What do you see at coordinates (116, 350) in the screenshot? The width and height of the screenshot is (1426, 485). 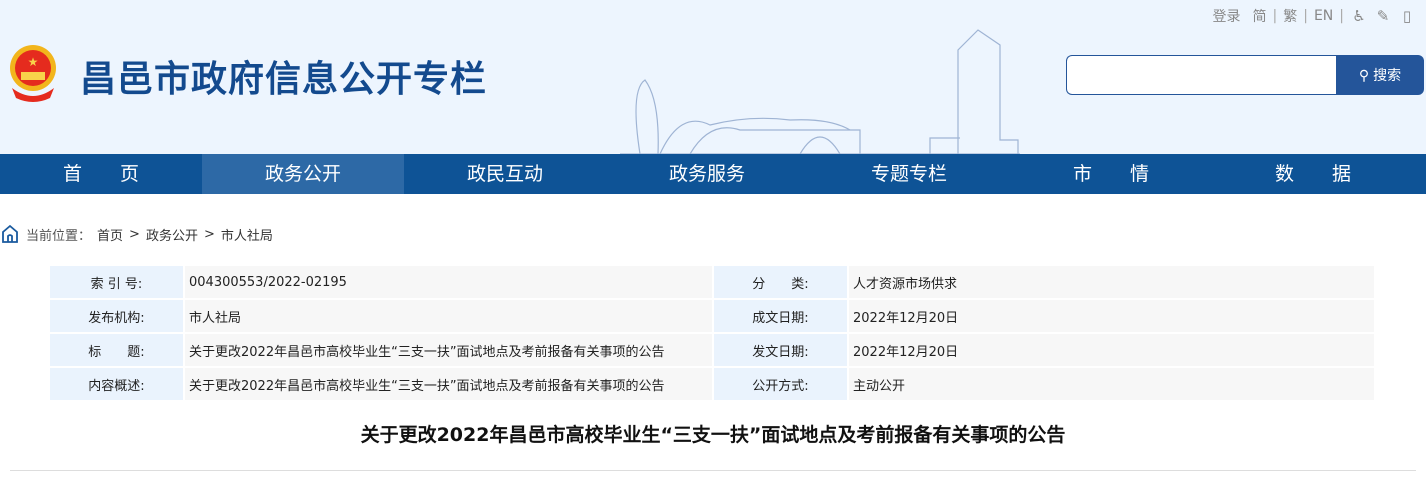 I see `label-title: 标 题:` at bounding box center [116, 350].